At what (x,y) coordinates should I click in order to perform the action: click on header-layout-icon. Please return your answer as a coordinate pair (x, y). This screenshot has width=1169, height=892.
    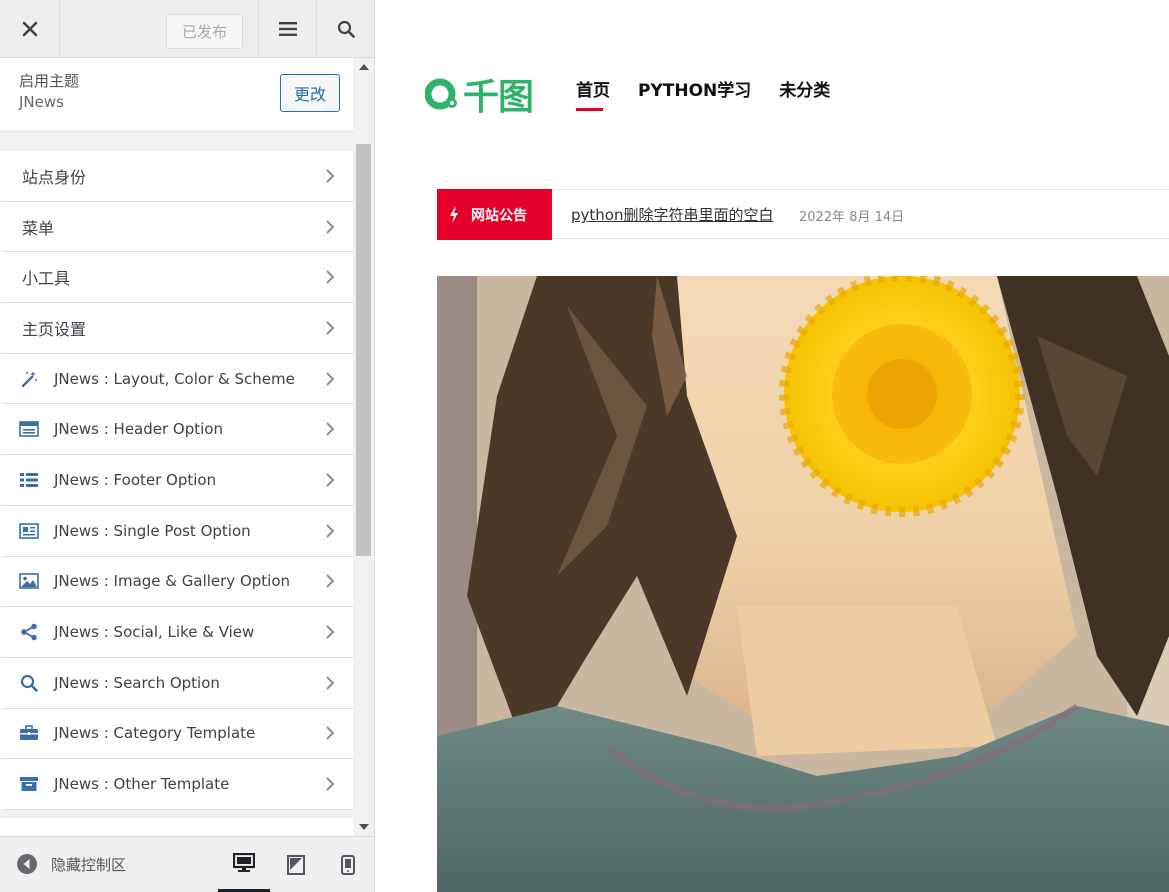
    Looking at the image, I should click on (29, 429).